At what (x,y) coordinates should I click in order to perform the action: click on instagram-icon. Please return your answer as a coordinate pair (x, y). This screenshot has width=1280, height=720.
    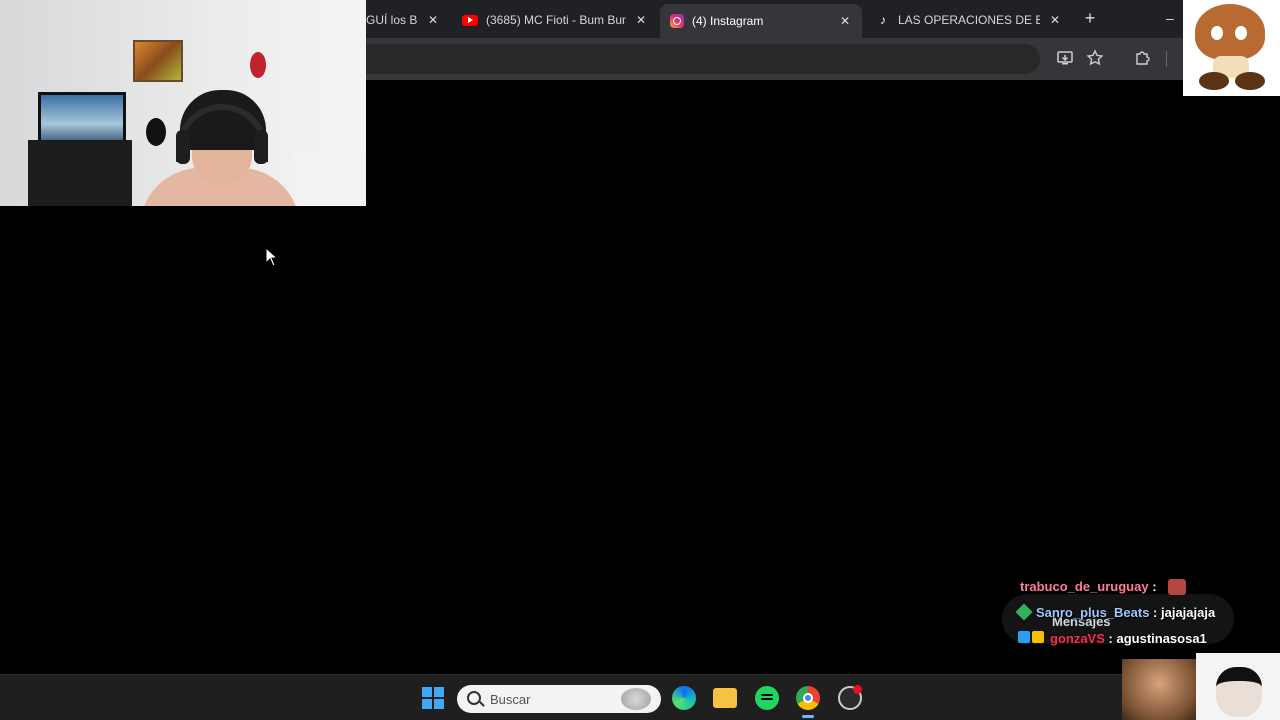
    Looking at the image, I should click on (677, 21).